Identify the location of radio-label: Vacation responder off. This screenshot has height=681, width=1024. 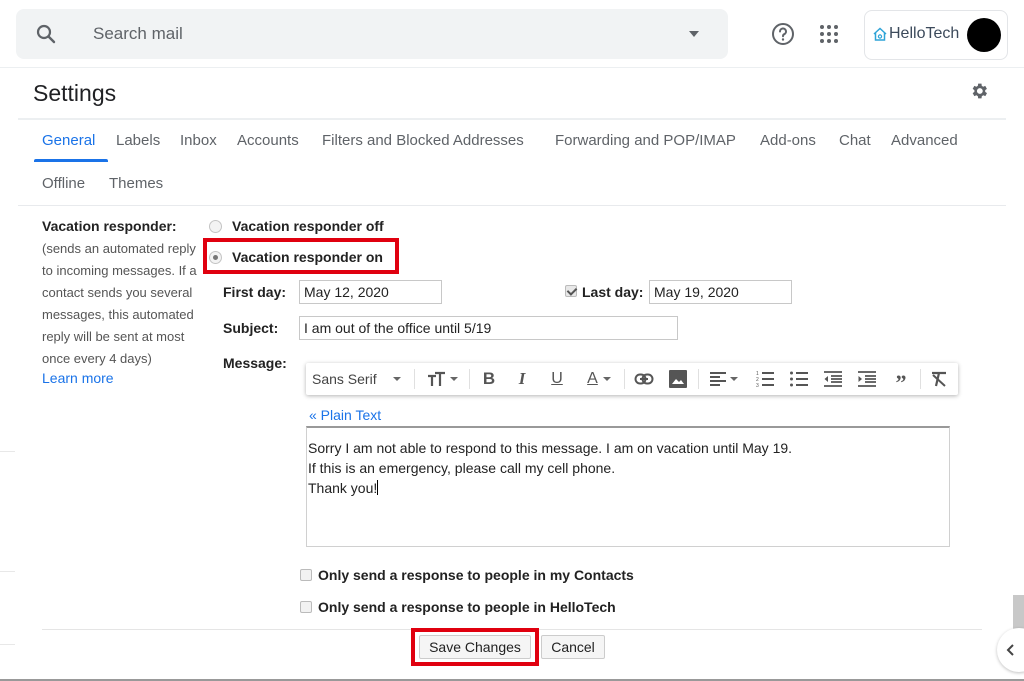
(308, 226).